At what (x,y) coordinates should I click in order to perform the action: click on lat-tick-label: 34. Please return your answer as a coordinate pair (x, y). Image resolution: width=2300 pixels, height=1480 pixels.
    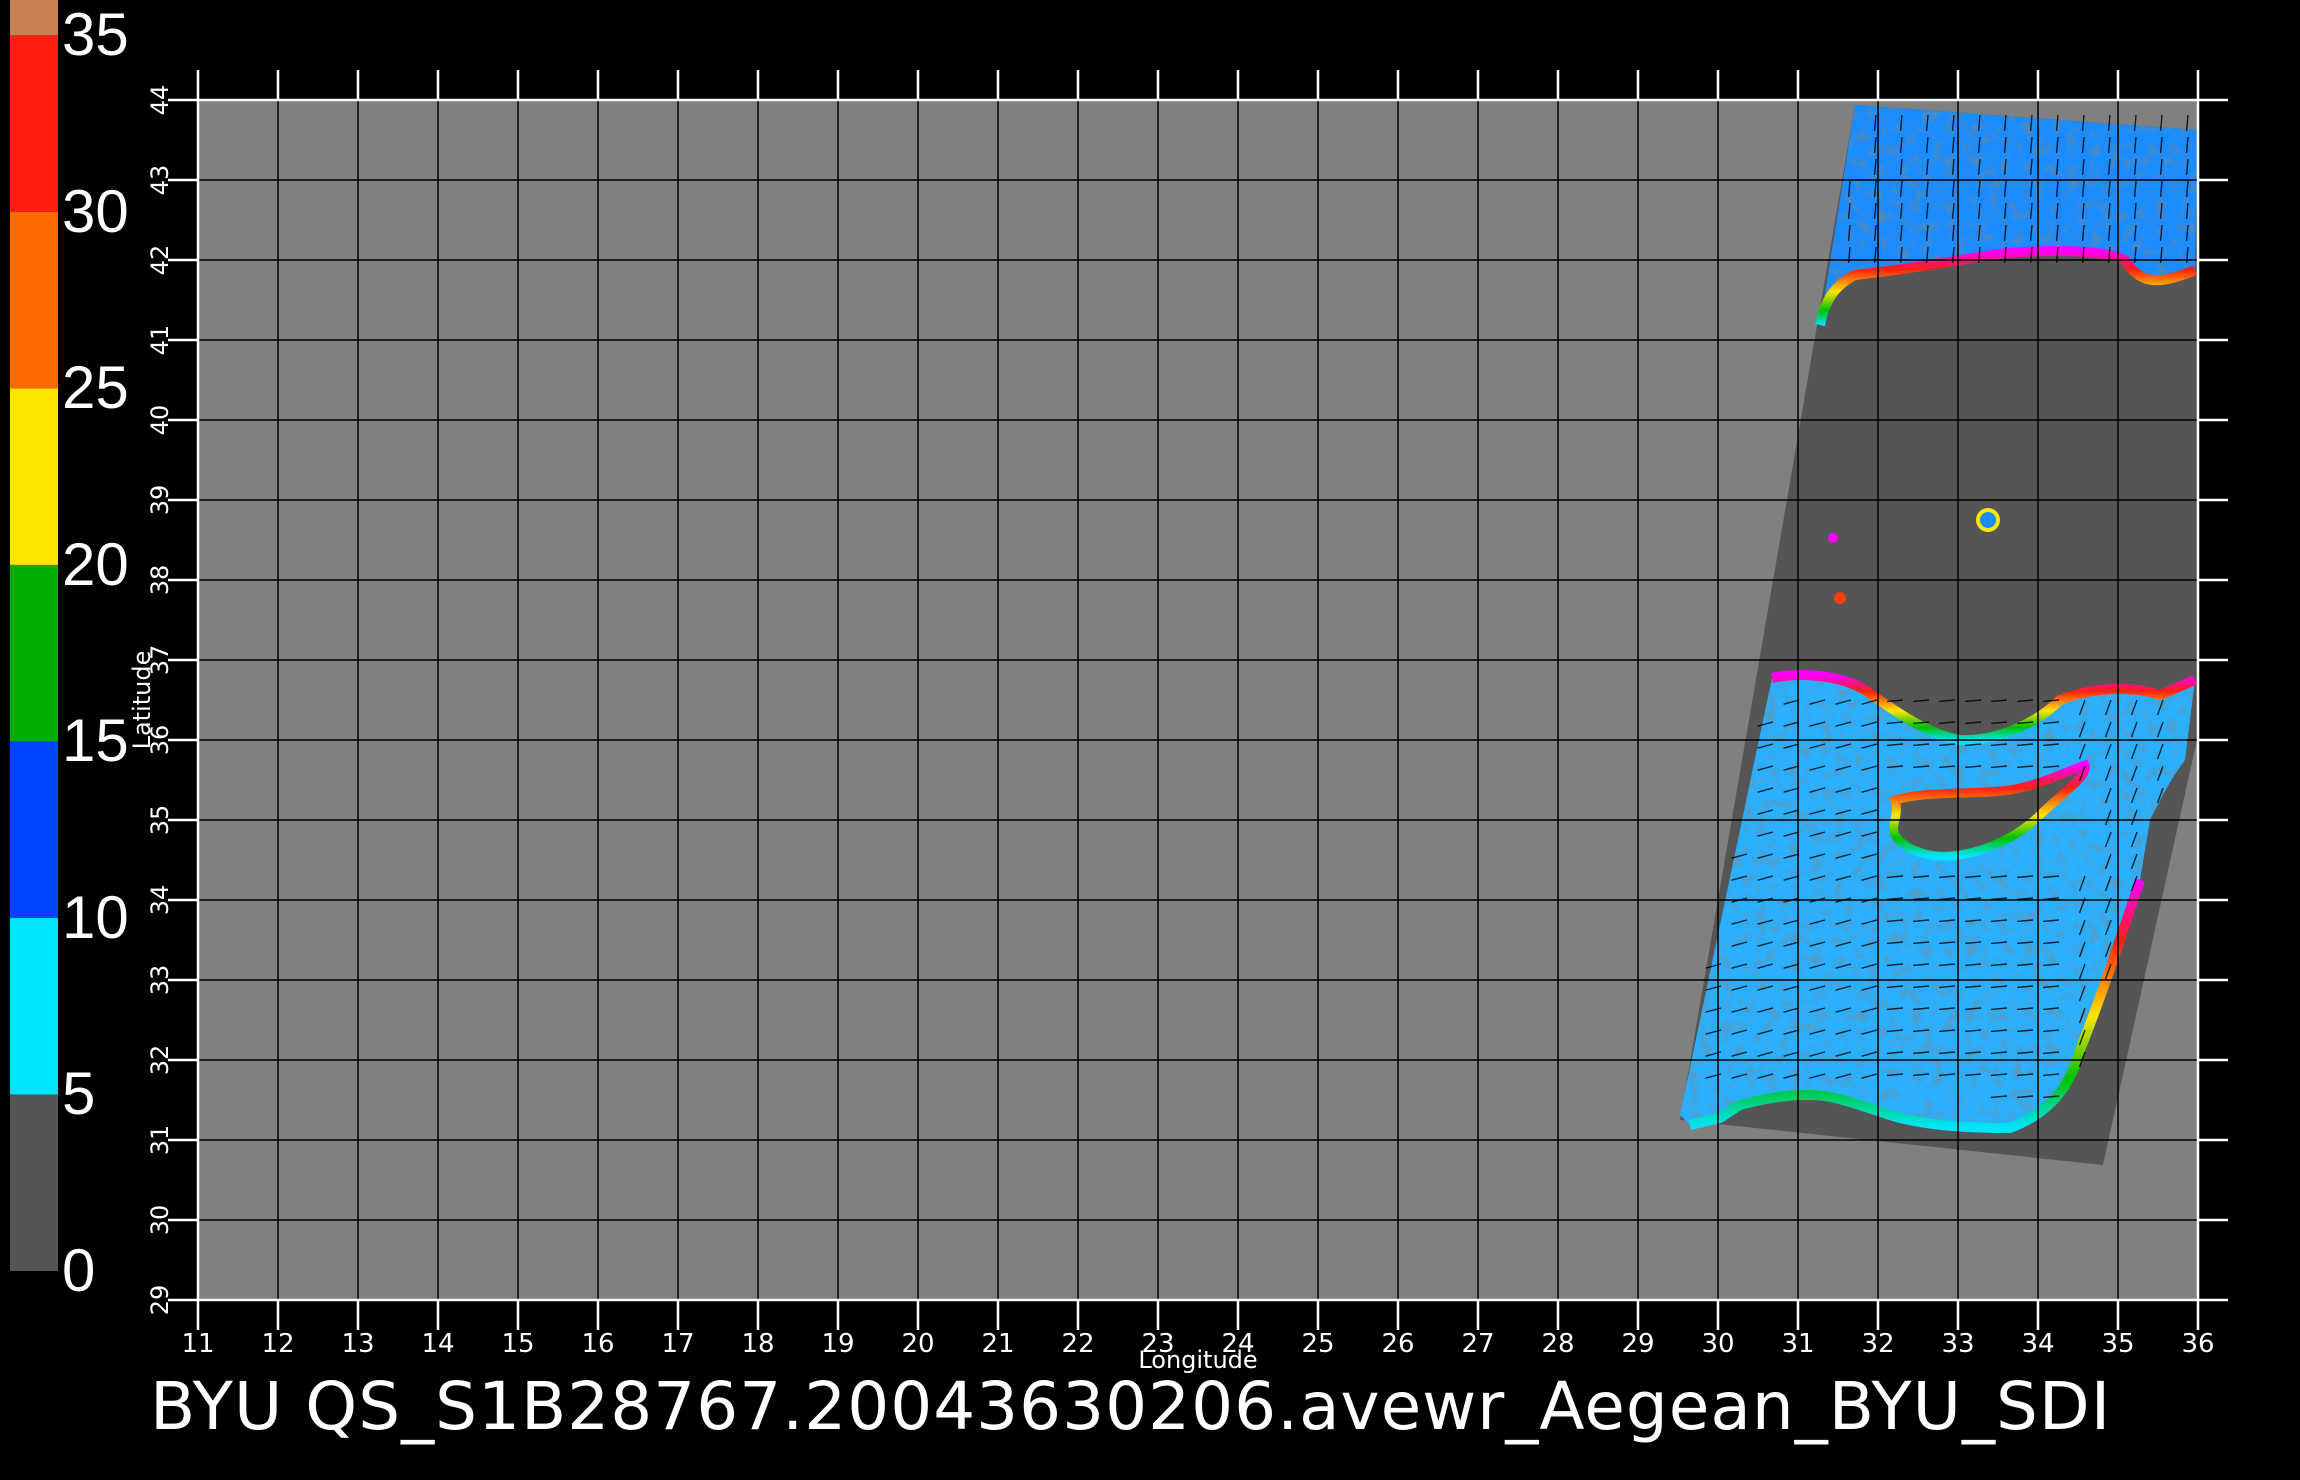
    Looking at the image, I should click on (160, 900).